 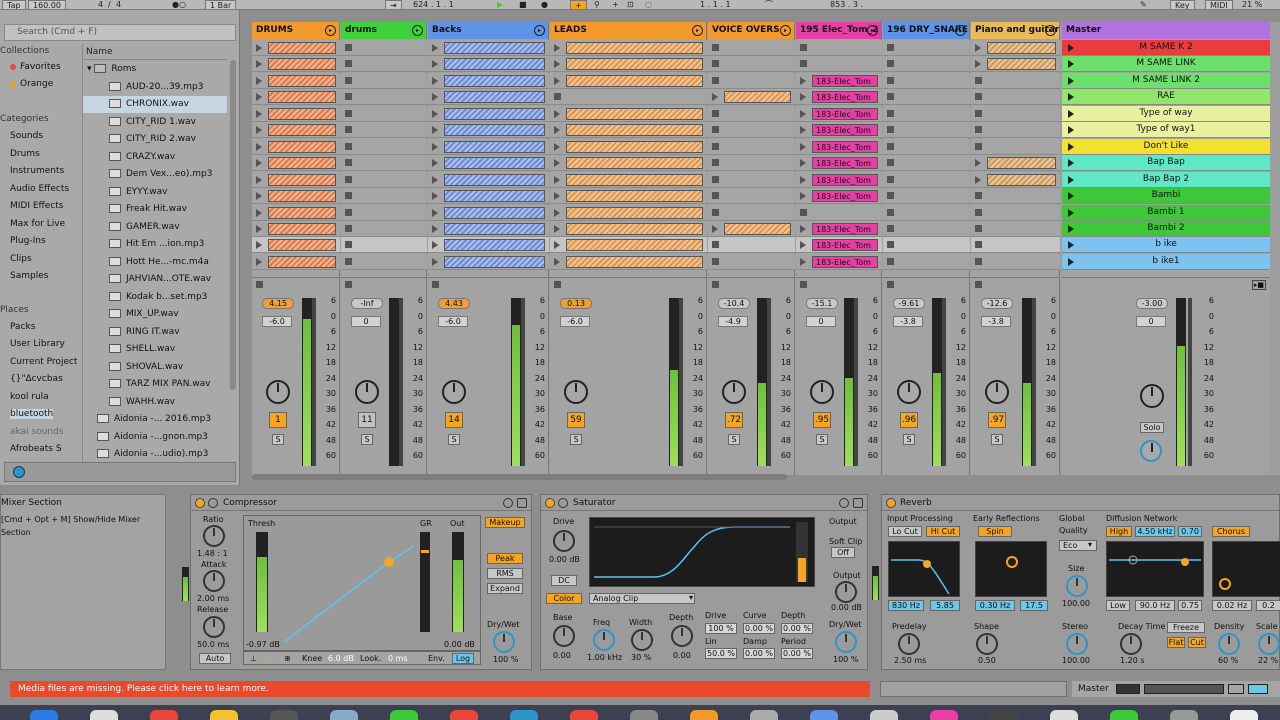 I want to click on chevron-down-icon: ▾, so click(x=691, y=597).